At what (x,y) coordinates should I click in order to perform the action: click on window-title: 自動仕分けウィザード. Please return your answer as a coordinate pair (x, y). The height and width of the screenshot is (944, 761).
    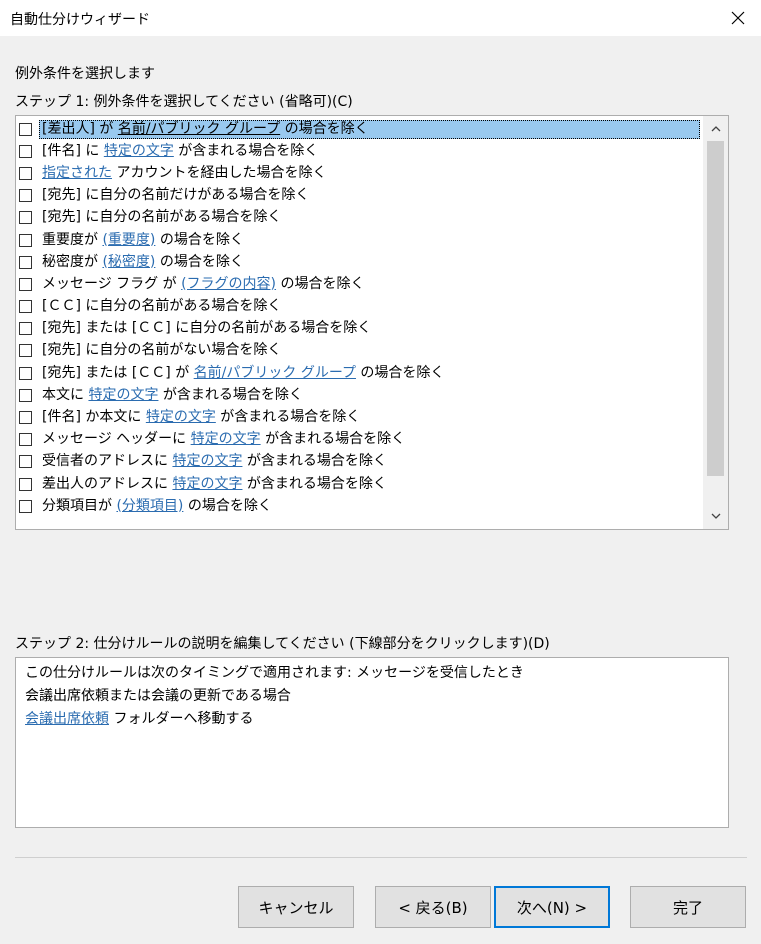
    Looking at the image, I should click on (80, 20).